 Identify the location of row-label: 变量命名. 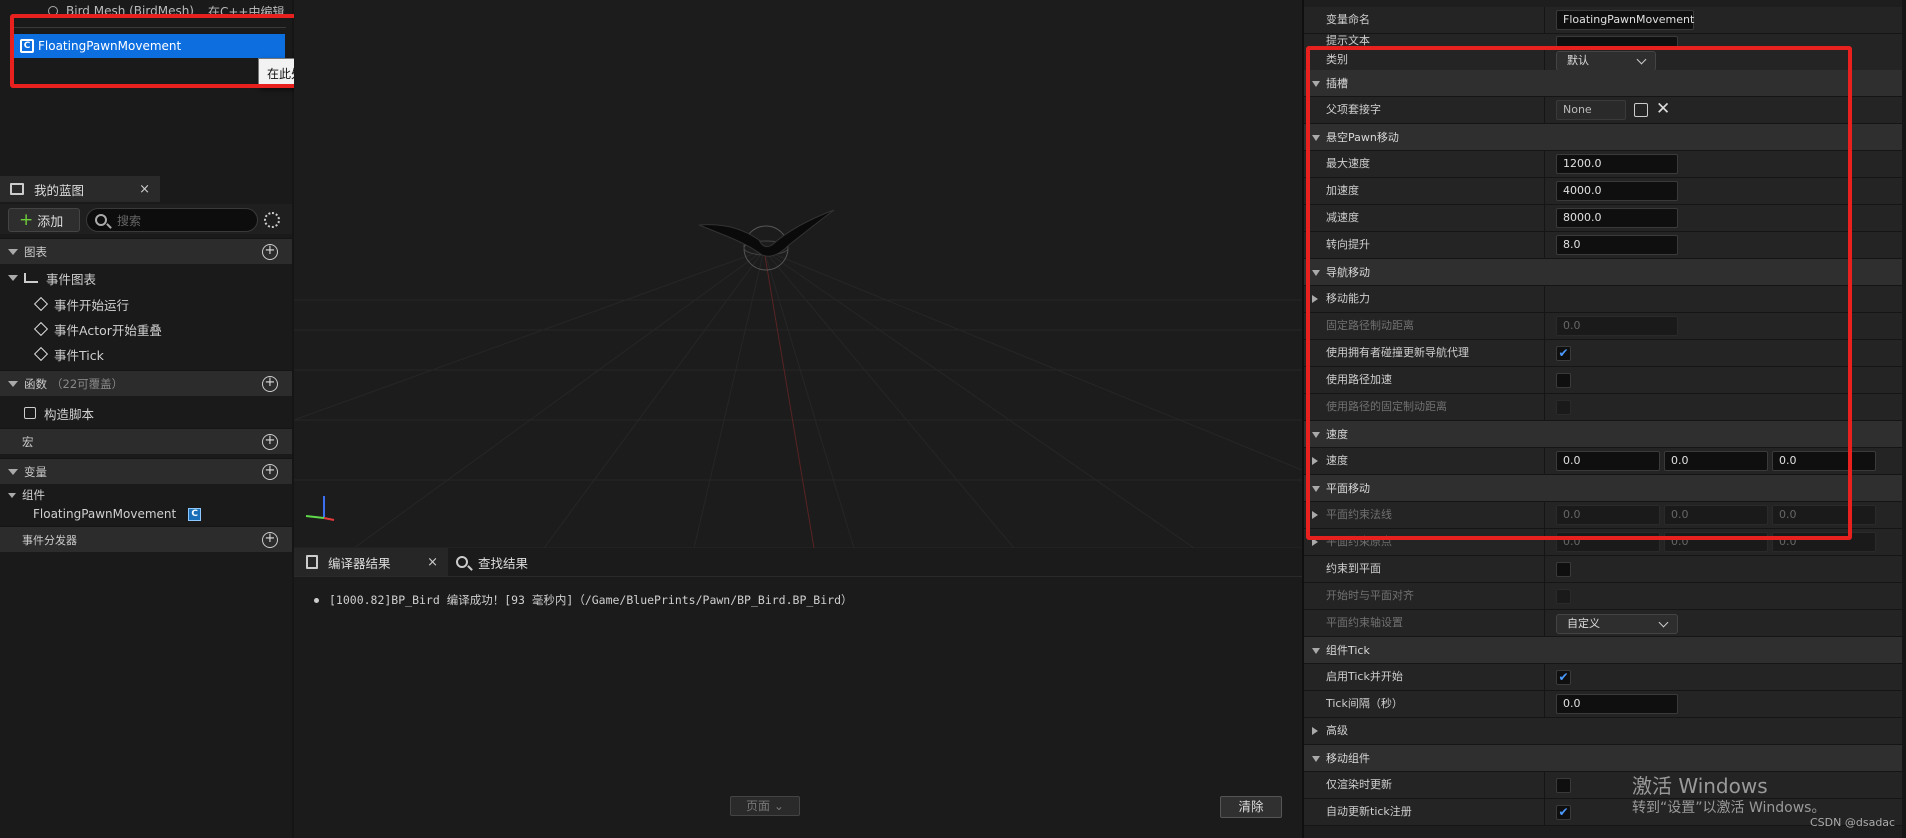
(1348, 19).